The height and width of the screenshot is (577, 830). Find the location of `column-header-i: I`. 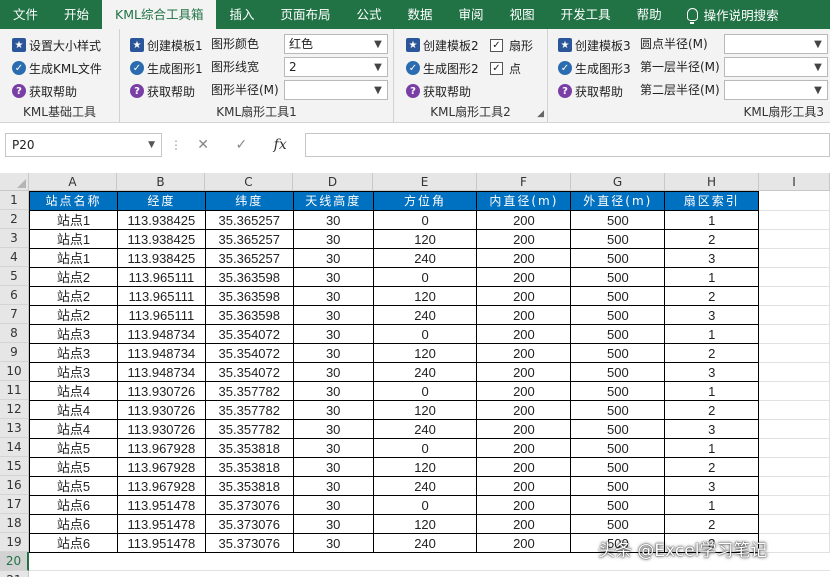

column-header-i: I is located at coordinates (794, 182).